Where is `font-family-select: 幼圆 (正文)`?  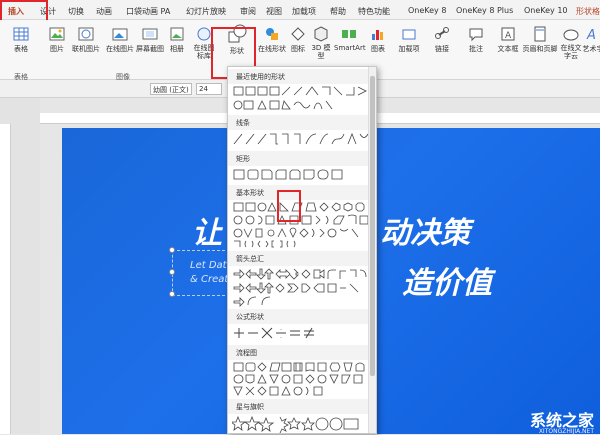 font-family-select: 幼圆 (正文) is located at coordinates (171, 89).